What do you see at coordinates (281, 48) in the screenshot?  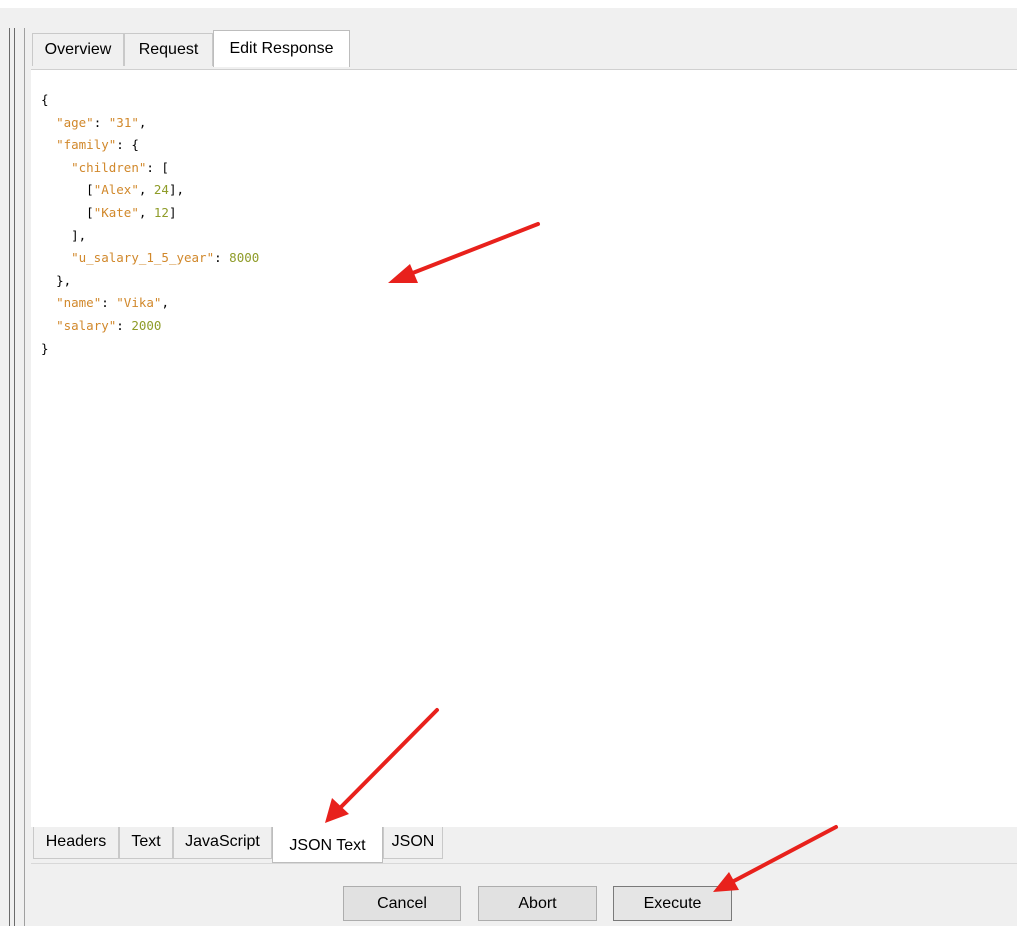 I see `tab-edit-response: Edit Response` at bounding box center [281, 48].